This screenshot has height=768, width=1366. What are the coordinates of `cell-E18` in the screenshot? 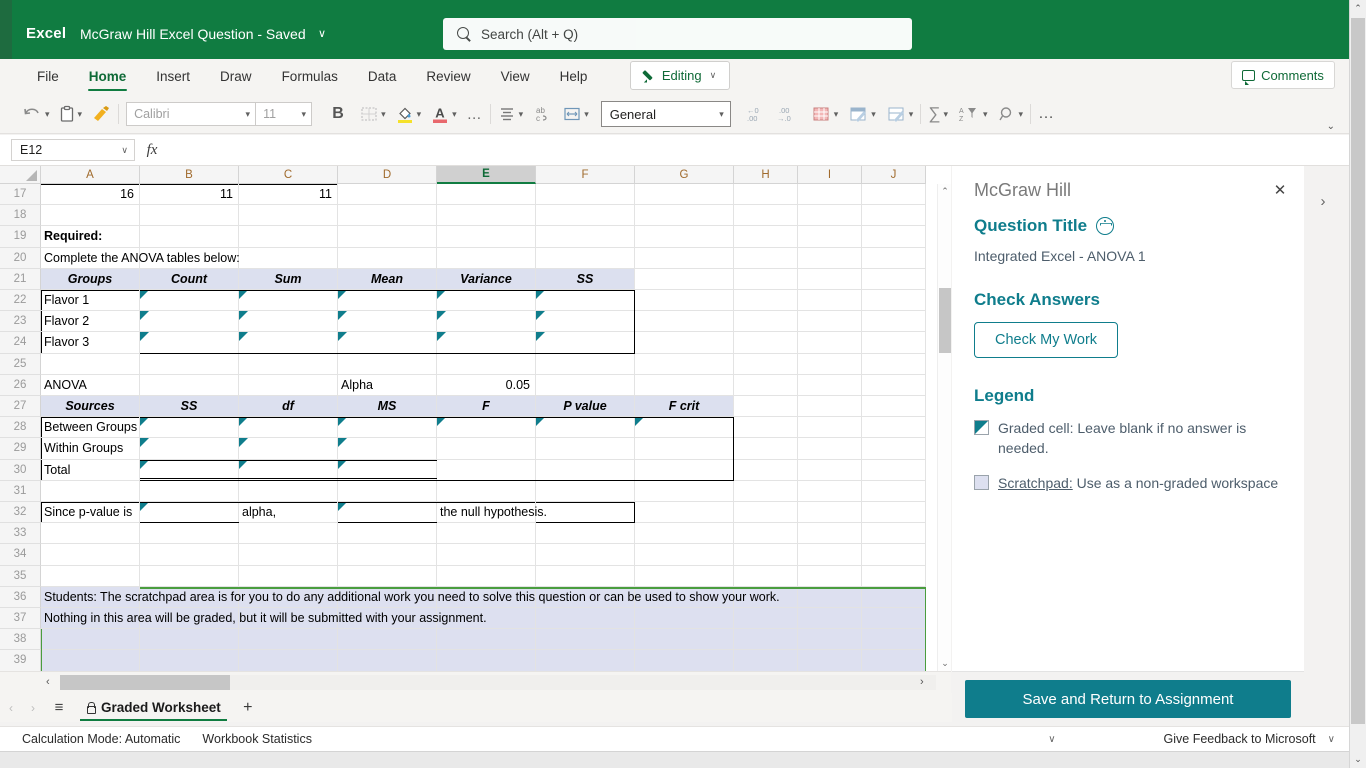 It's located at (486, 216).